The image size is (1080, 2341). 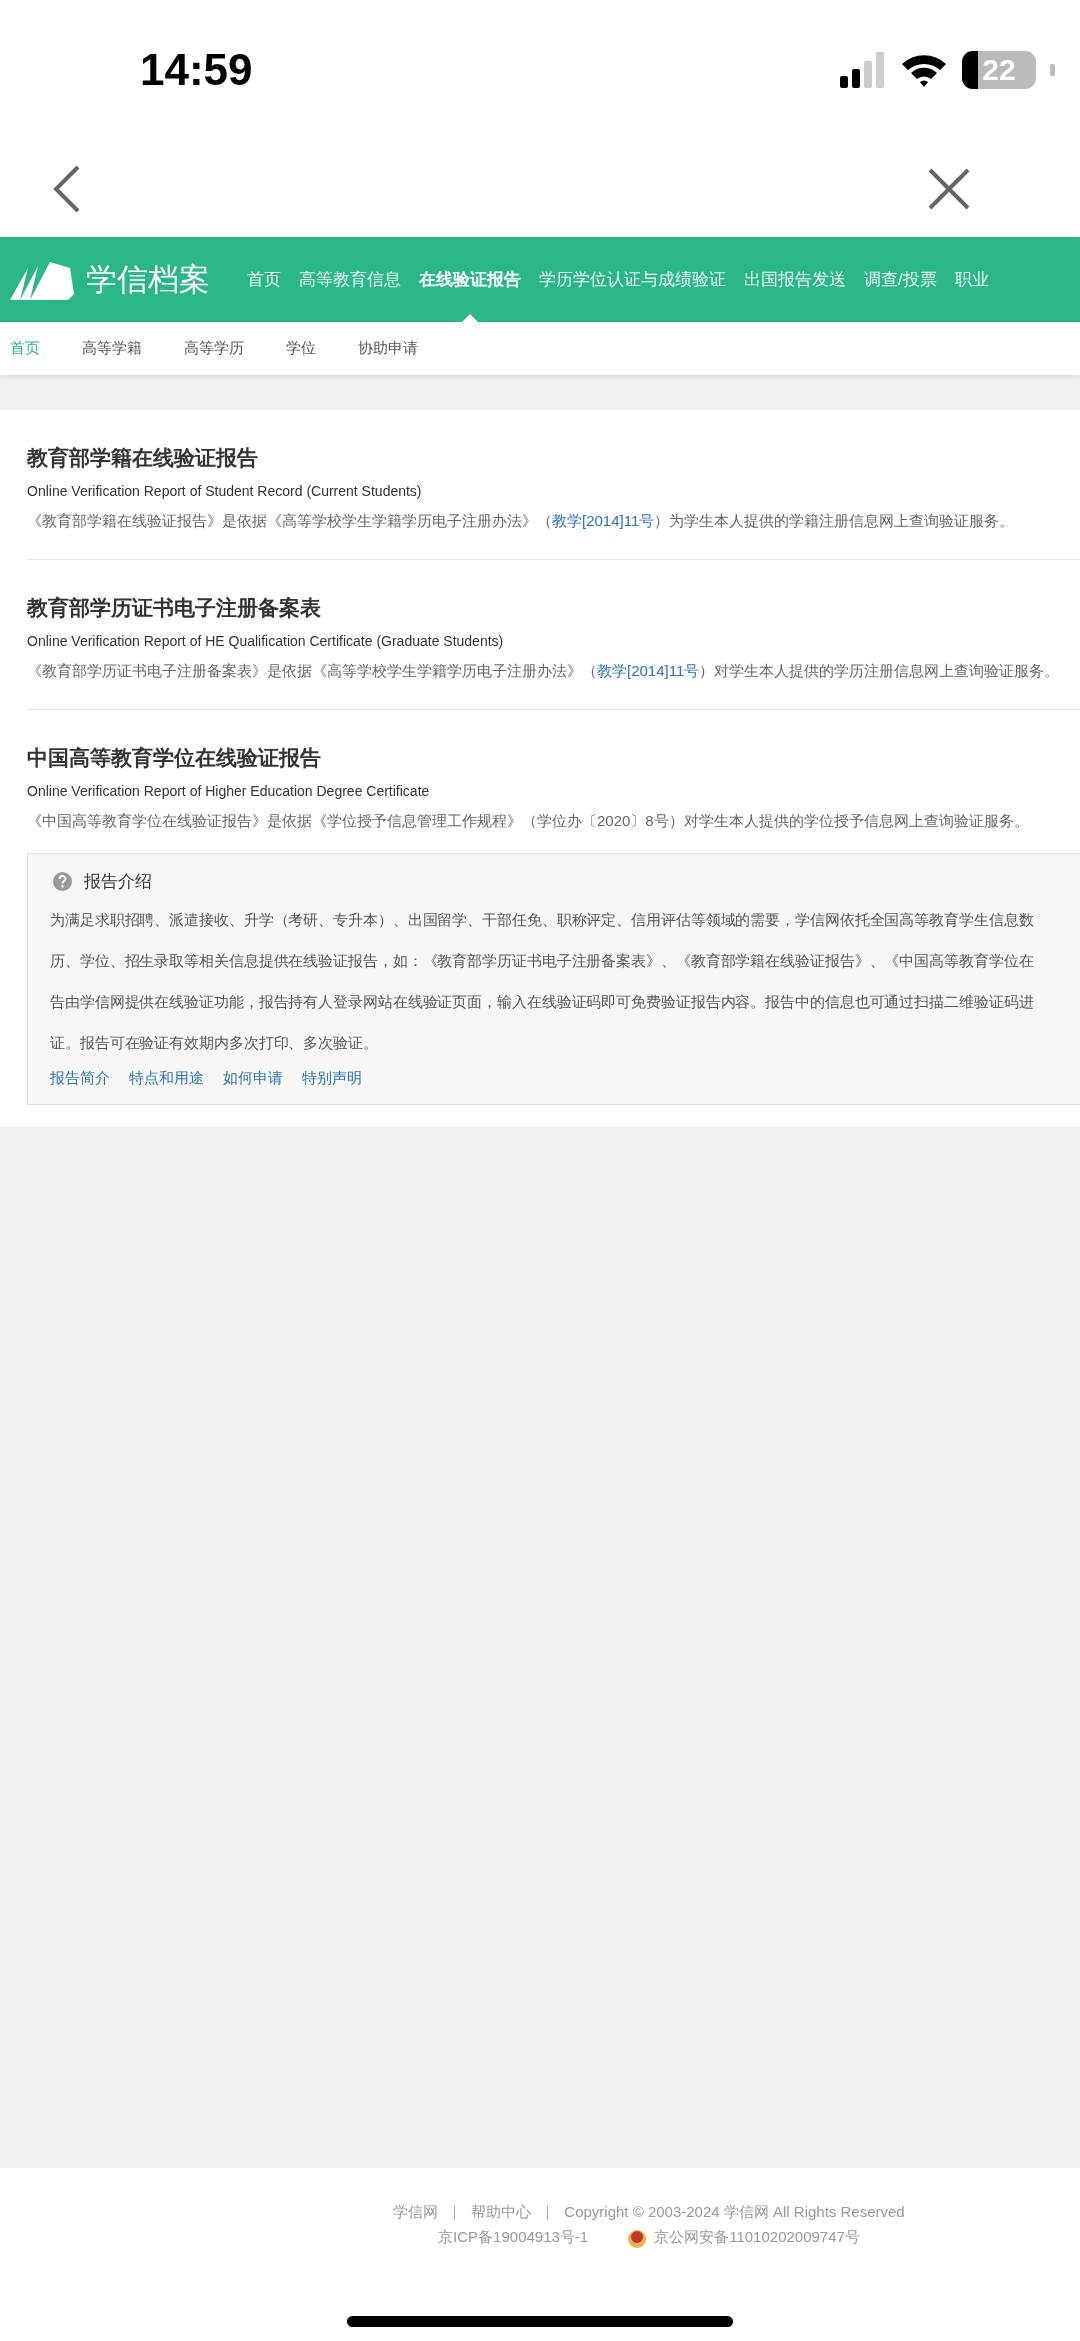 I want to click on report-subtitle: Online Verification Report of HE Qualification Certificate (Graduate Students), so click(x=266, y=641).